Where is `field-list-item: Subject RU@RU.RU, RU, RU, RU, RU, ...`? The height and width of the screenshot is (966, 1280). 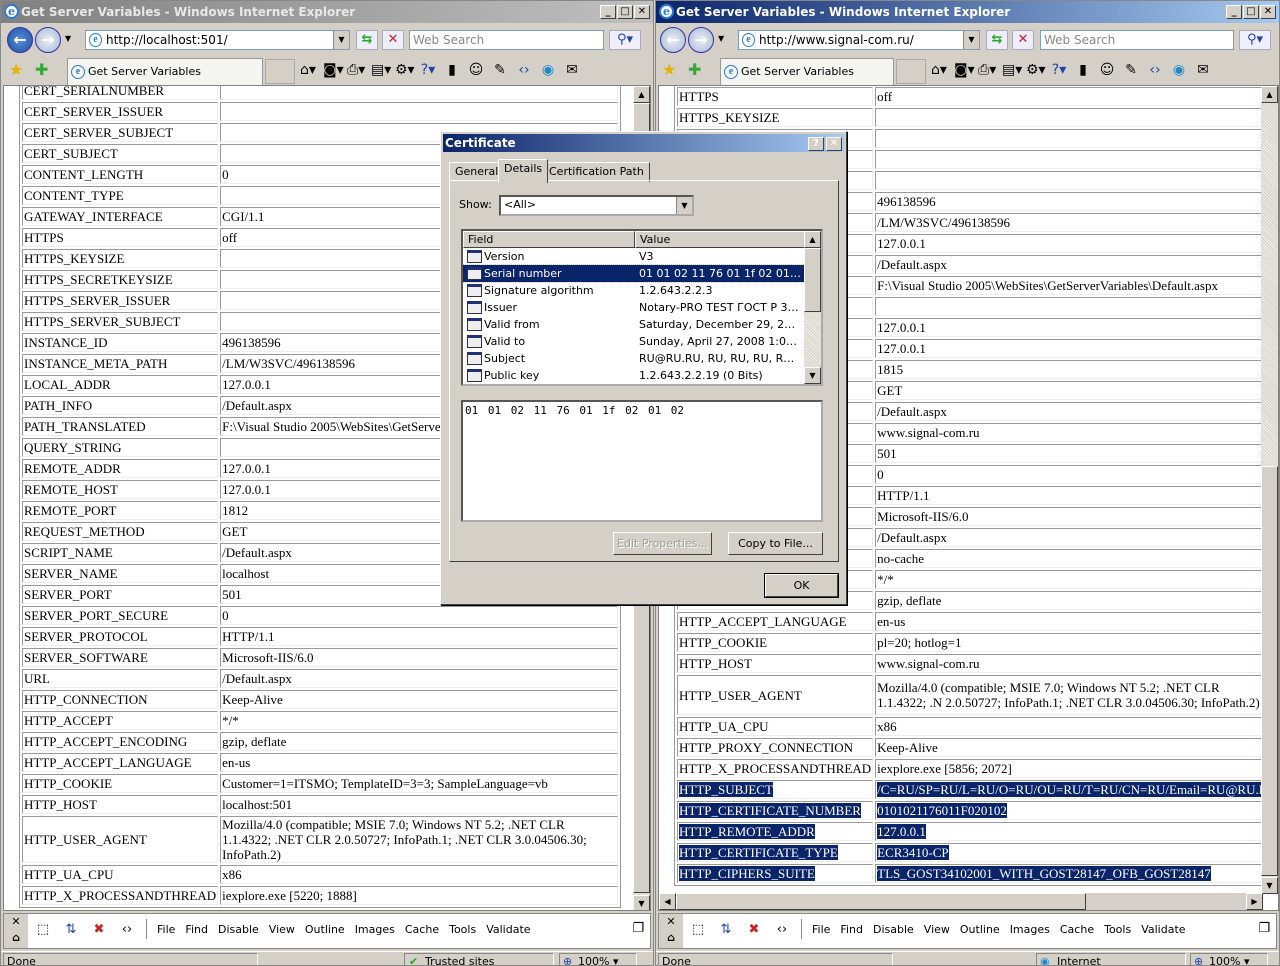
field-list-item: Subject RU@RU.RU, RU, RU, RU, RU, ... is located at coordinates (634, 358).